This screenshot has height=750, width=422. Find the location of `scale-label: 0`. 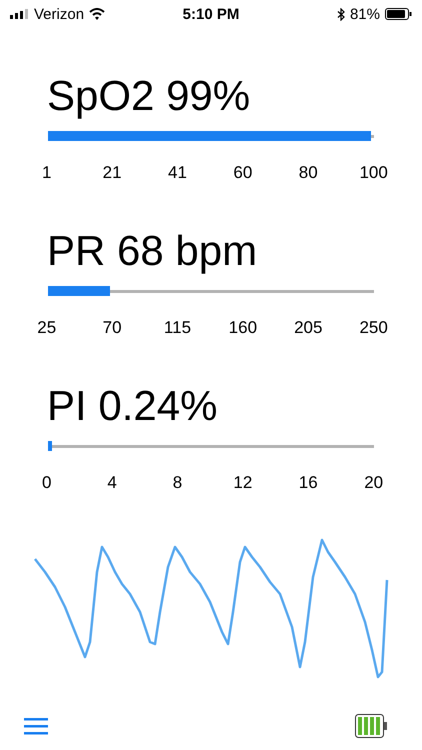

scale-label: 0 is located at coordinates (47, 483).